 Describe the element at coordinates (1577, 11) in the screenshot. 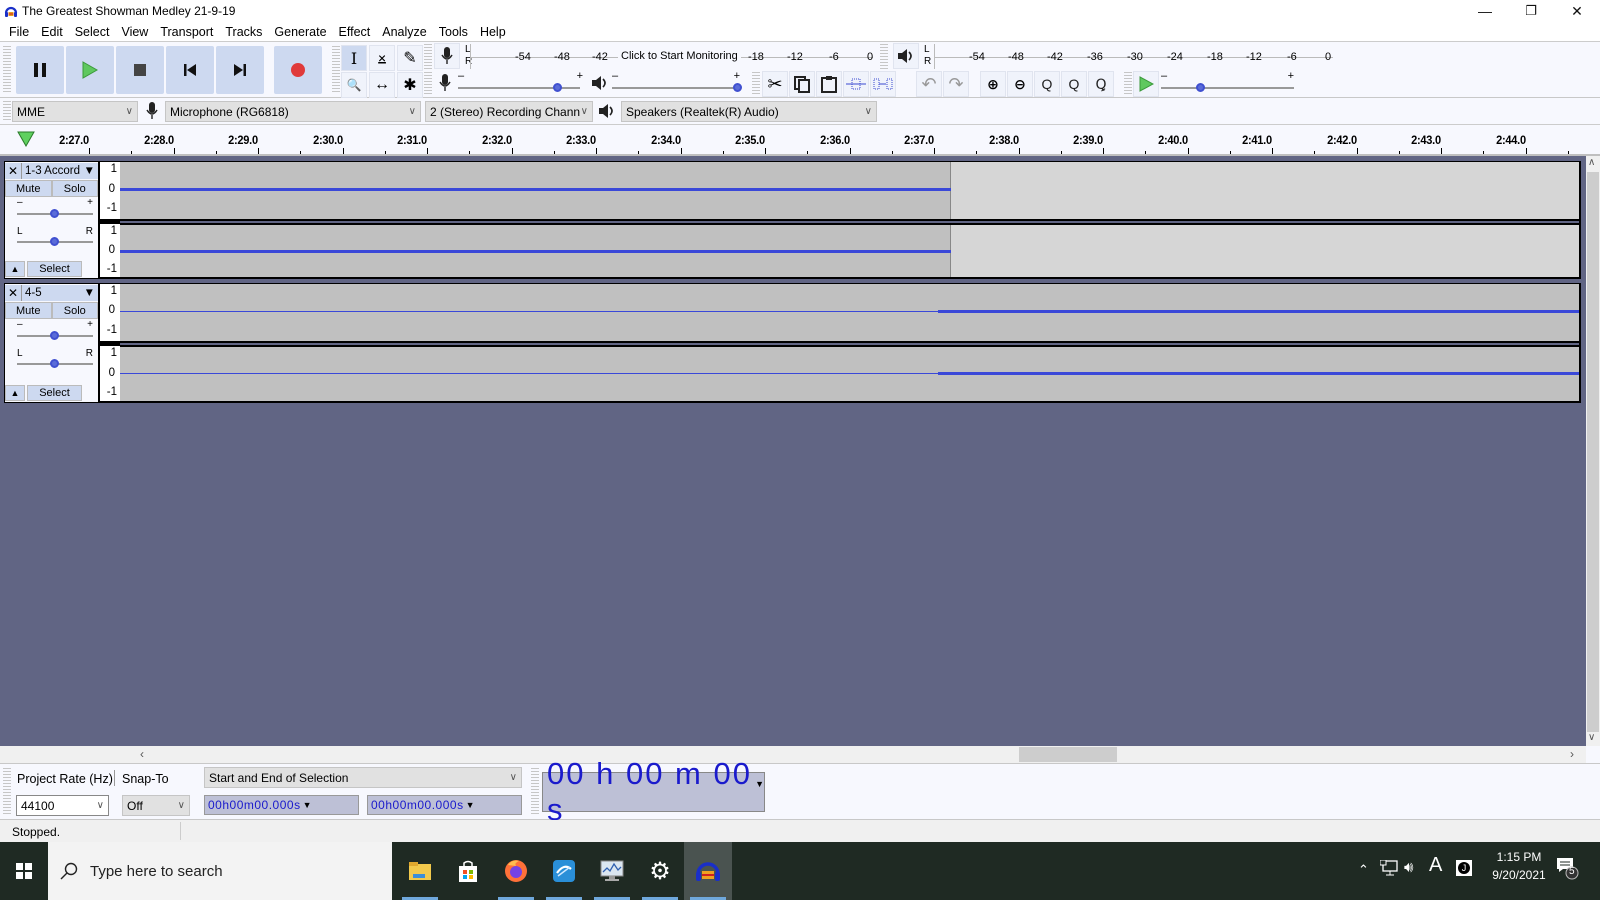

I see `close-button: ✕` at that location.